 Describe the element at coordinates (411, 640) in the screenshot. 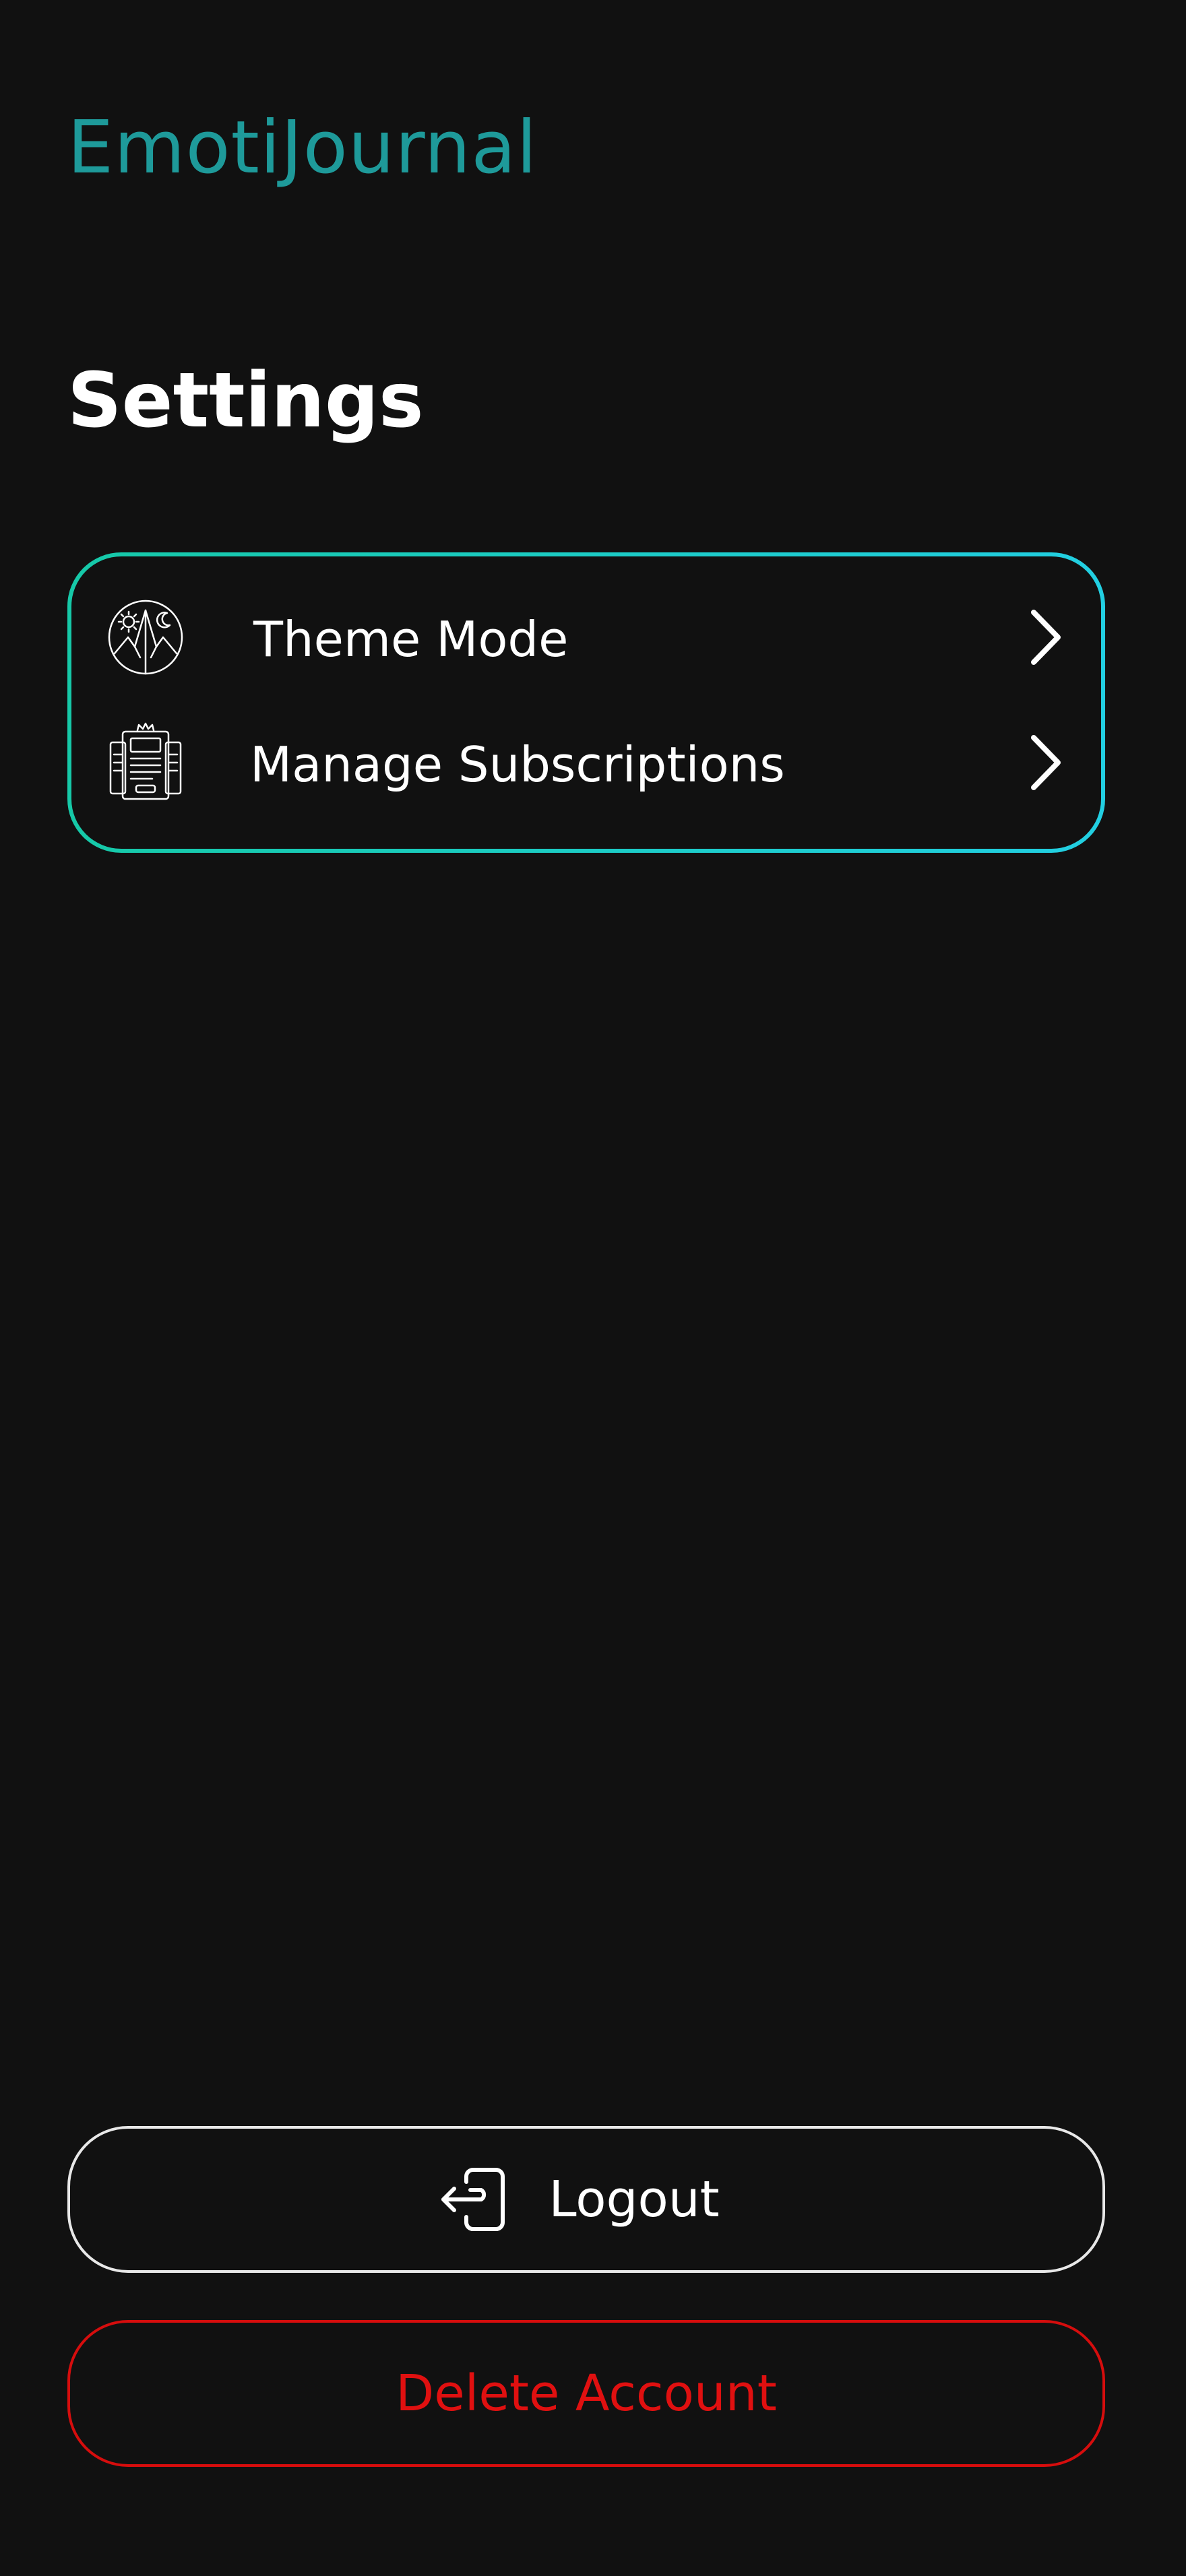

I see `settings-item-label: Theme Mode` at that location.